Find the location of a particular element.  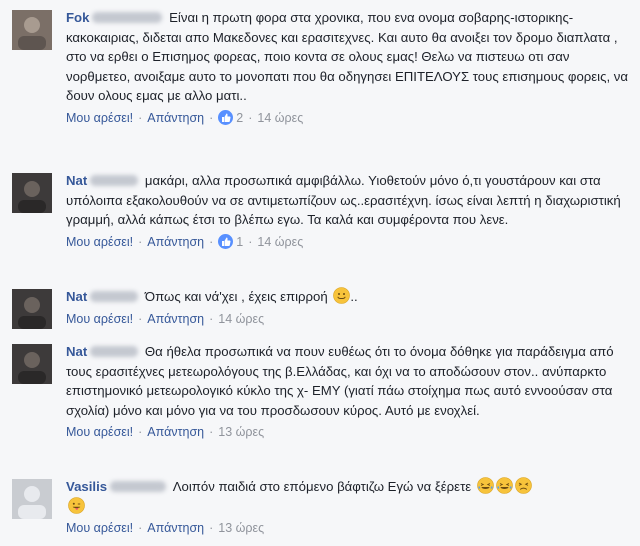

comment-actions: Μου αρέσει! · Απάντηση · 1 · 14 ώρες is located at coordinates (185, 241).